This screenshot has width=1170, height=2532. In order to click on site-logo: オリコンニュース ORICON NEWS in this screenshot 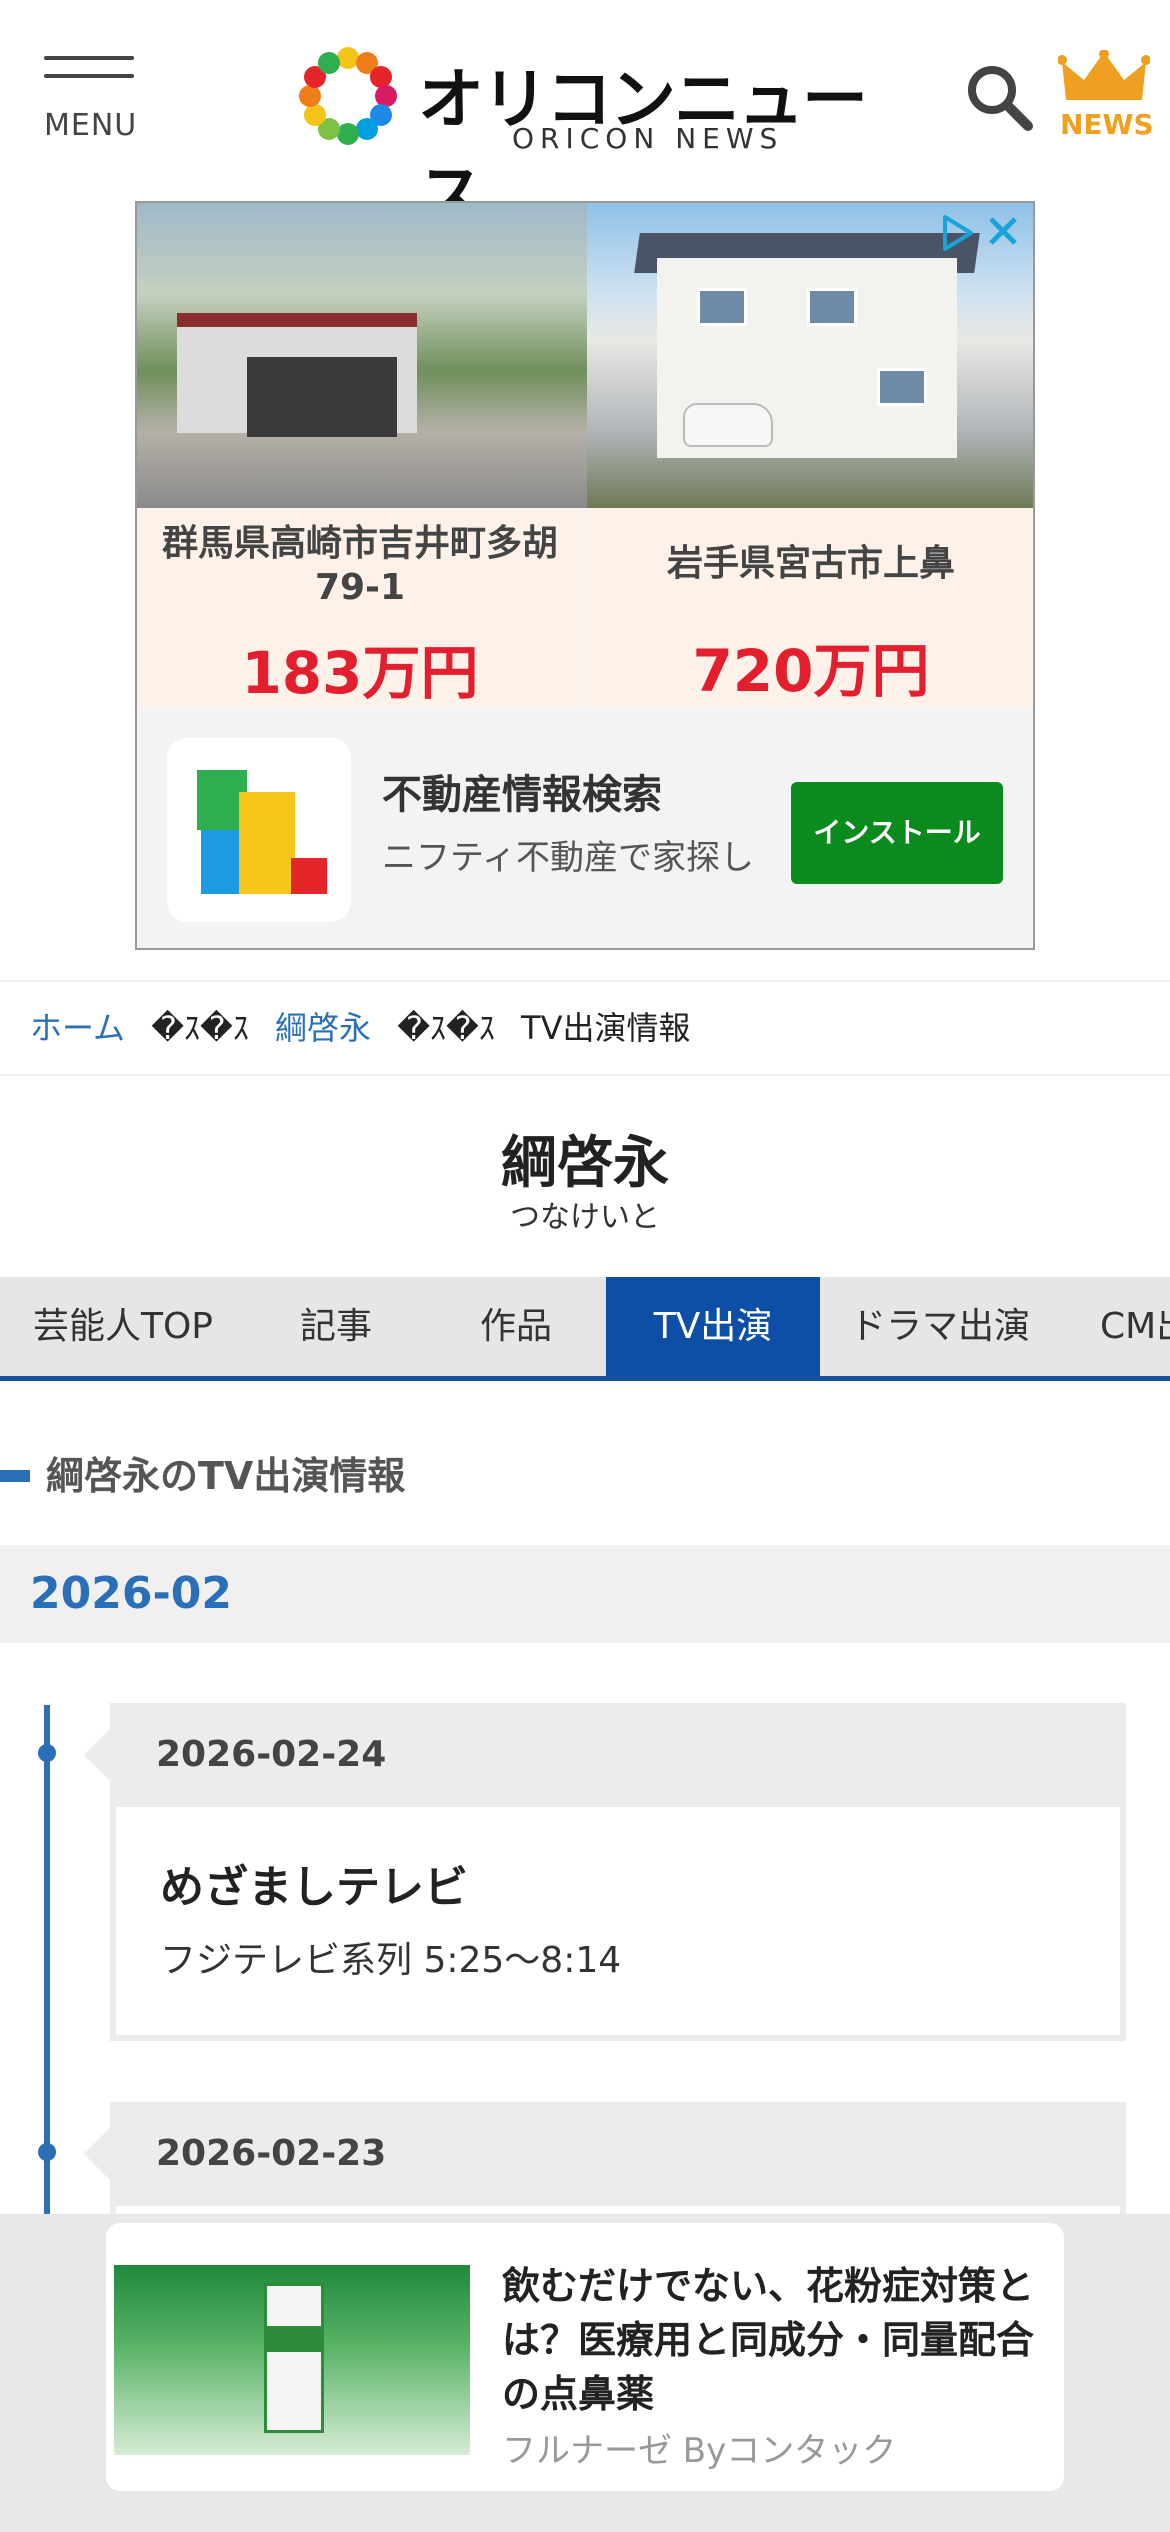, I will do `click(588, 138)`.